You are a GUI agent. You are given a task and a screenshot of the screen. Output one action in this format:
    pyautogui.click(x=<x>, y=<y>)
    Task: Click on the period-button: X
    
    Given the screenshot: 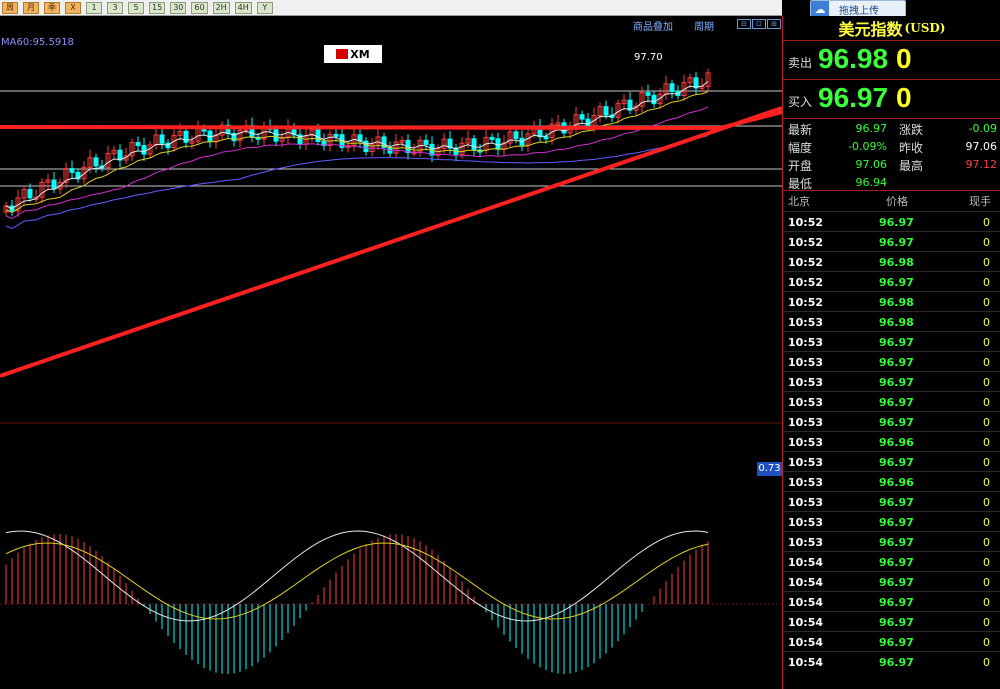 What is the action you would take?
    pyautogui.click(x=73, y=7)
    